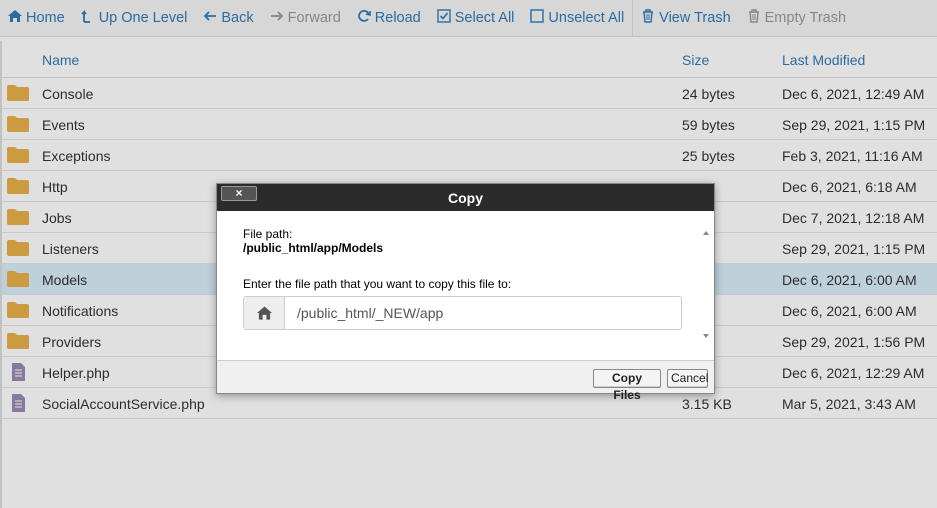 Image resolution: width=937 pixels, height=508 pixels. What do you see at coordinates (268, 234) in the screenshot?
I see `file-path-label: File path:` at bounding box center [268, 234].